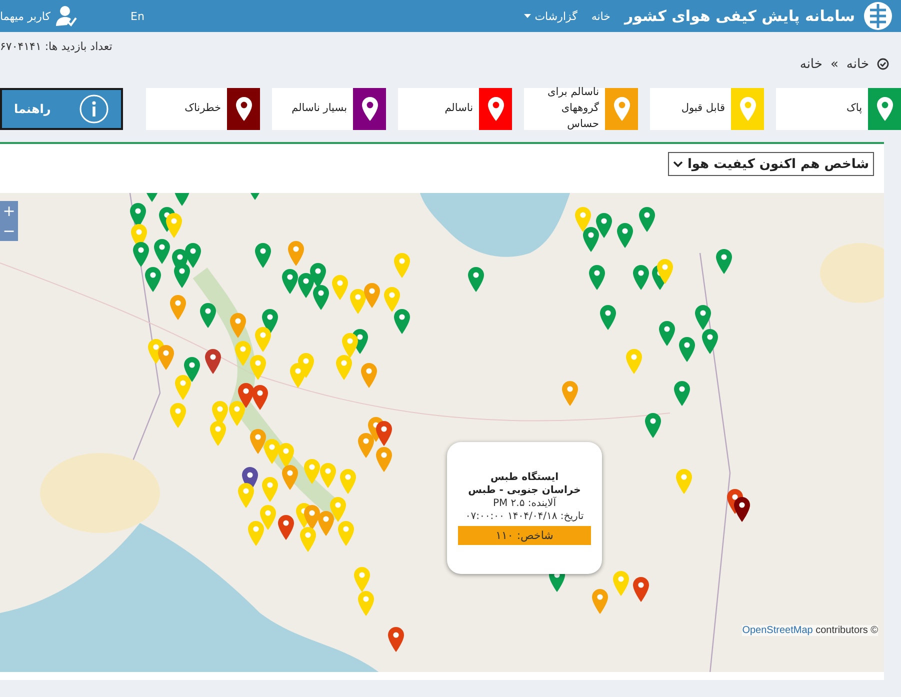  I want to click on map-attribution: OpenStreetMap contributors ©, so click(810, 630).